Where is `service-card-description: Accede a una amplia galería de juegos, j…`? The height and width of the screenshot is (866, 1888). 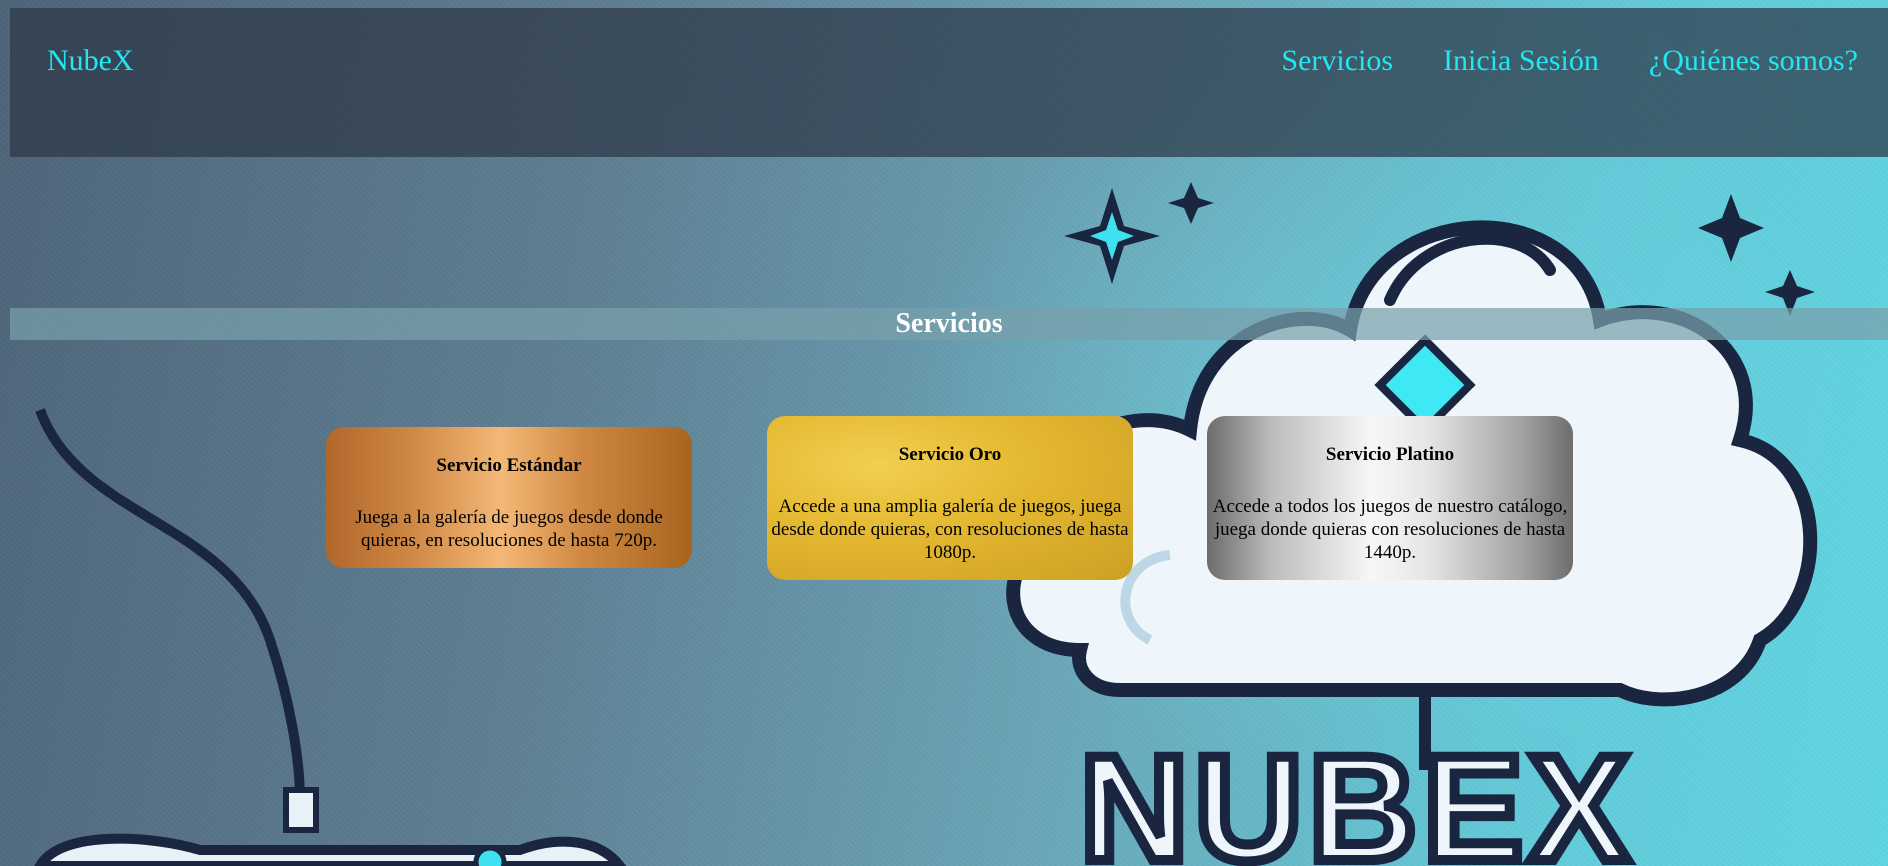
service-card-description: Accede a una amplia galería de juegos, j… is located at coordinates (950, 529).